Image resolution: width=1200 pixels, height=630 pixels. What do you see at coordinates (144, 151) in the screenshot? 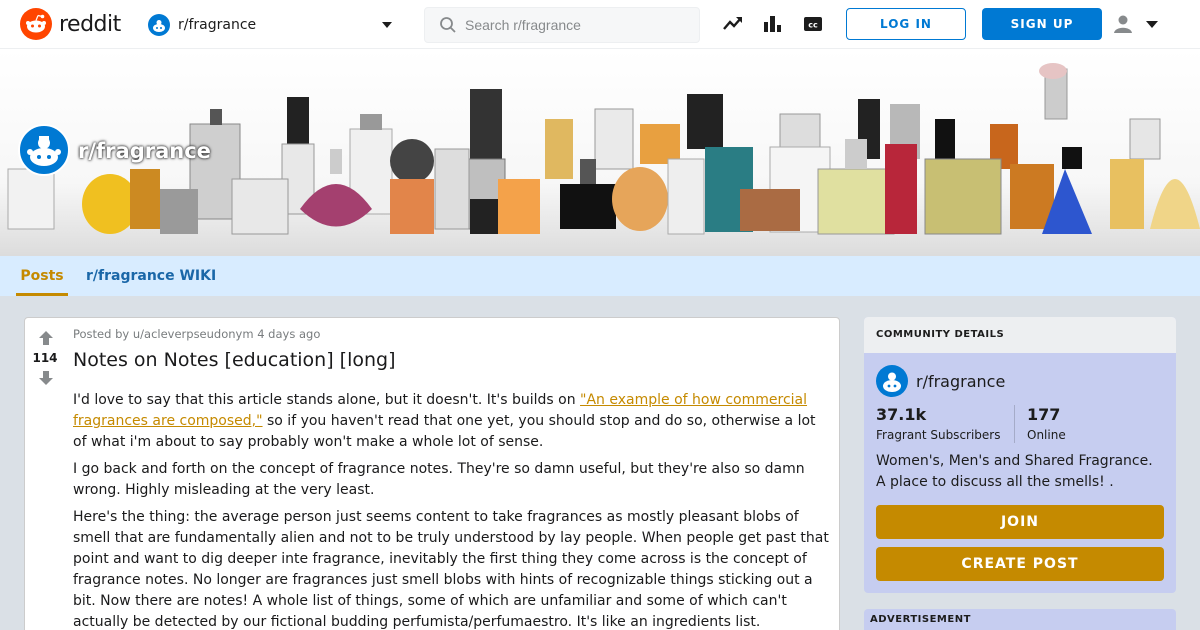
I see `banner-community-title: r/fragrance` at bounding box center [144, 151].